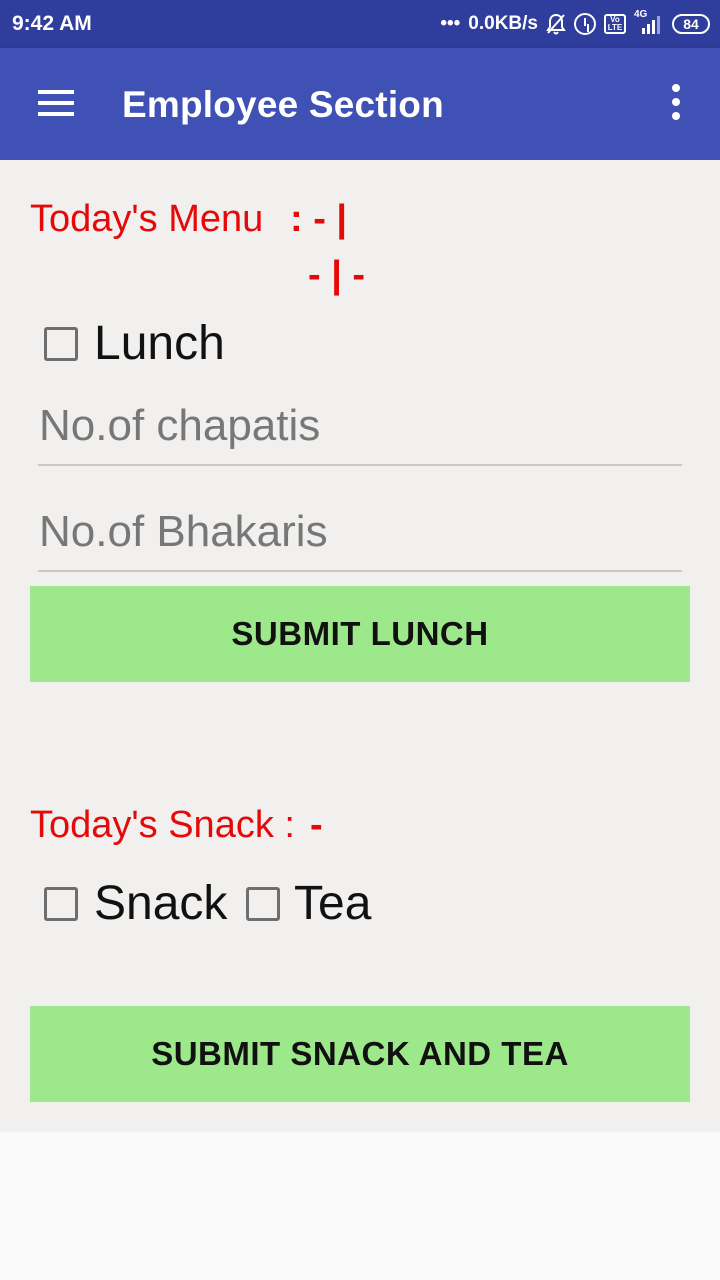  I want to click on more-dots-icon: •••, so click(450, 23).